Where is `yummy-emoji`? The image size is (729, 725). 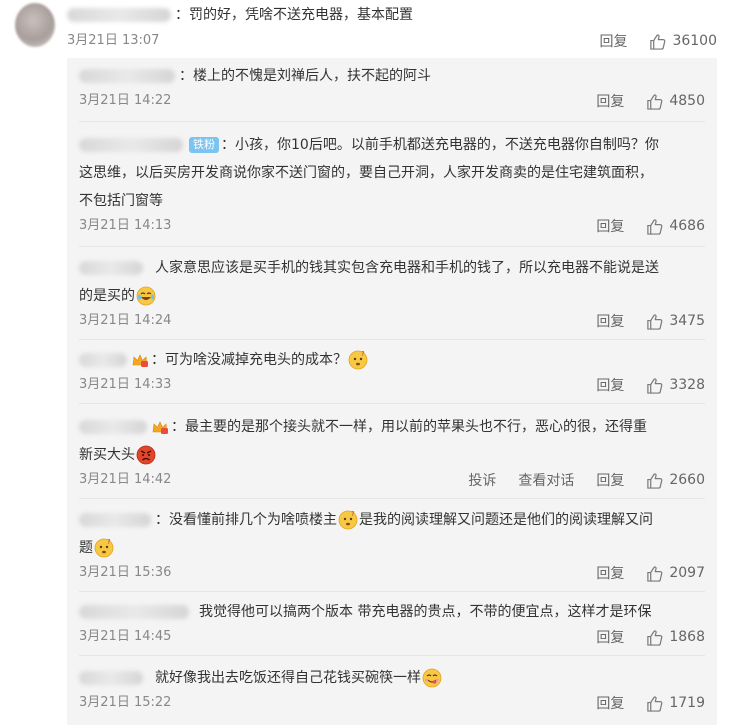
yummy-emoji is located at coordinates (432, 678).